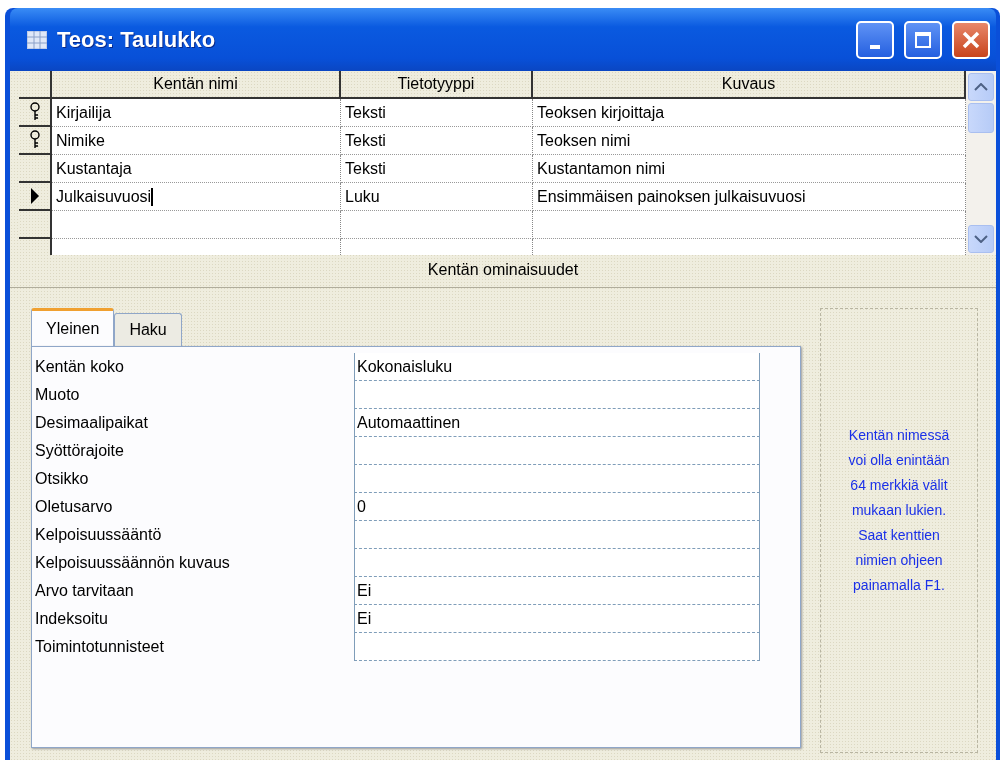 The width and height of the screenshot is (1004, 760). What do you see at coordinates (73, 327) in the screenshot?
I see `tab: Yleinen` at bounding box center [73, 327].